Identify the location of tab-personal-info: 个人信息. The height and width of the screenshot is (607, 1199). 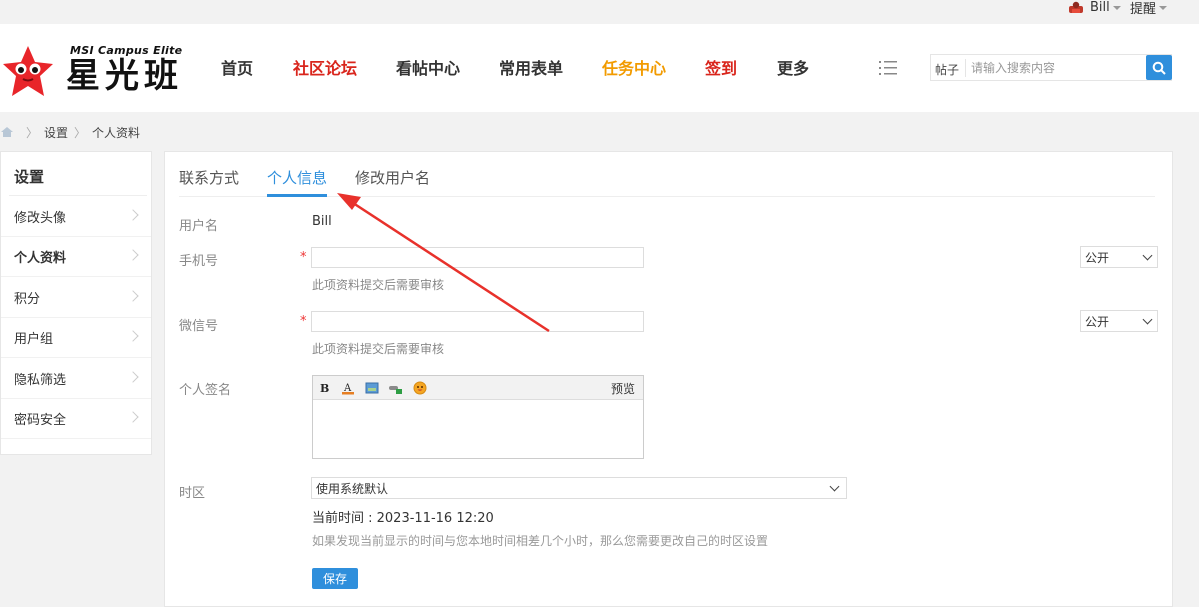
(297, 177).